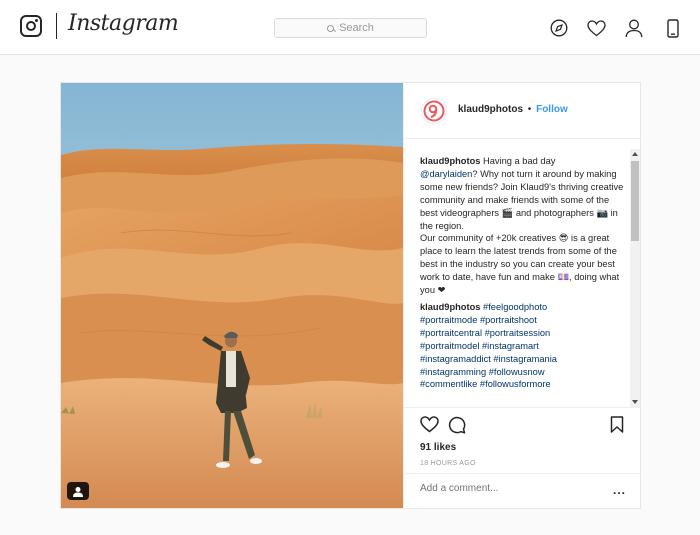  I want to click on post-header-line: klaud9photos • Follow, so click(513, 109).